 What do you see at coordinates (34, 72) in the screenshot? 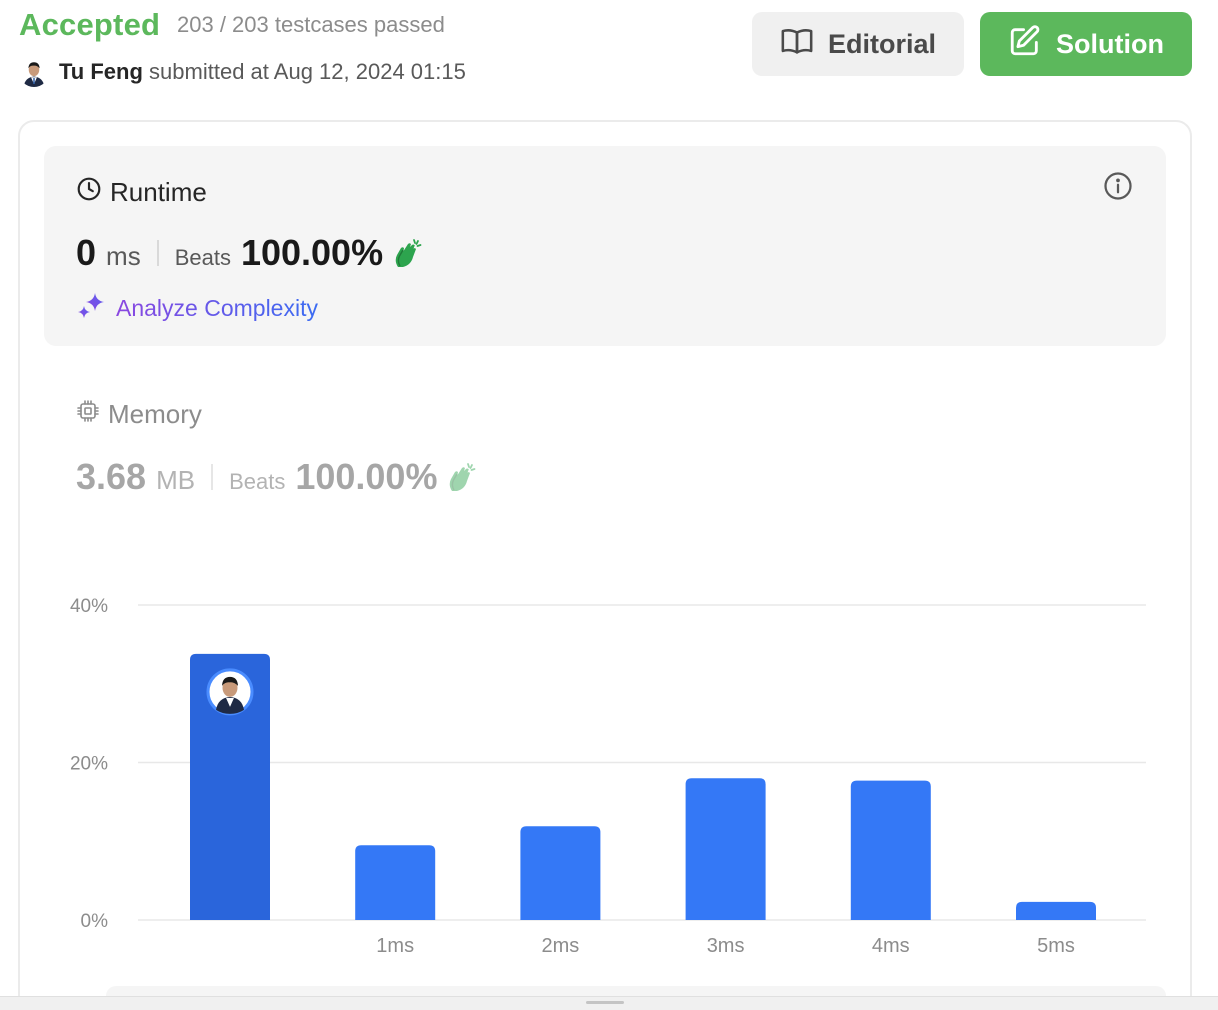
I see `user-avatar` at bounding box center [34, 72].